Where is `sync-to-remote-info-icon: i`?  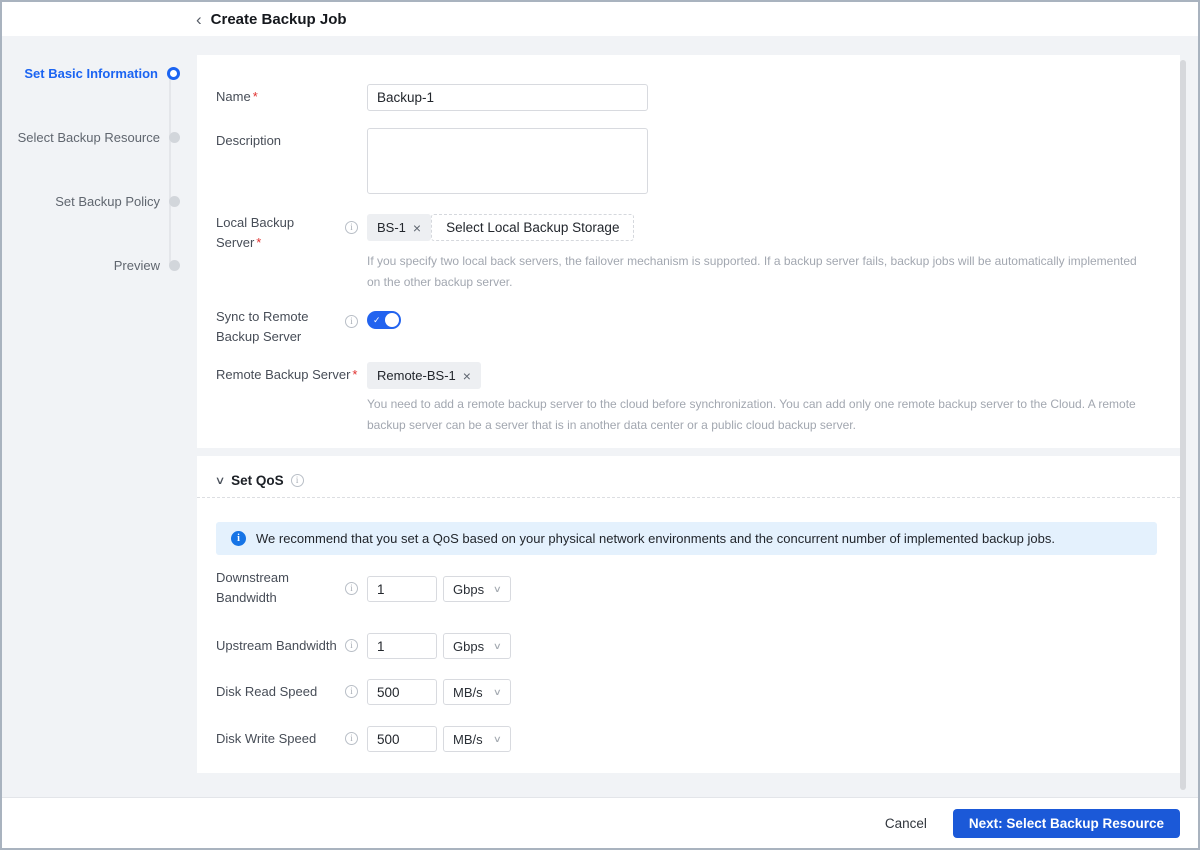 sync-to-remote-info-icon: i is located at coordinates (351, 321).